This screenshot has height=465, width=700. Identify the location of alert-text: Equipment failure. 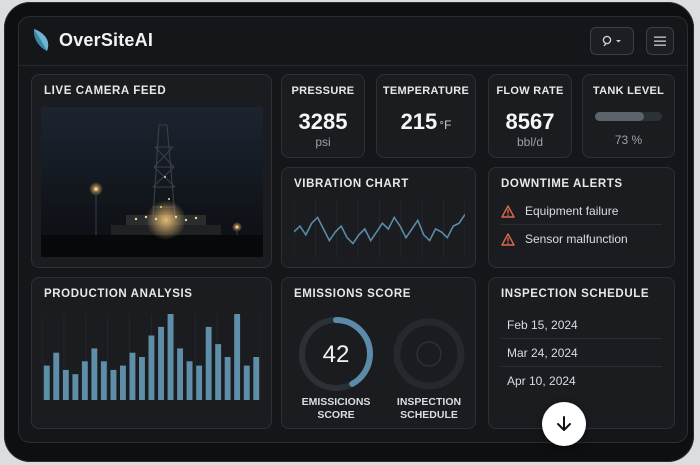
(572, 211).